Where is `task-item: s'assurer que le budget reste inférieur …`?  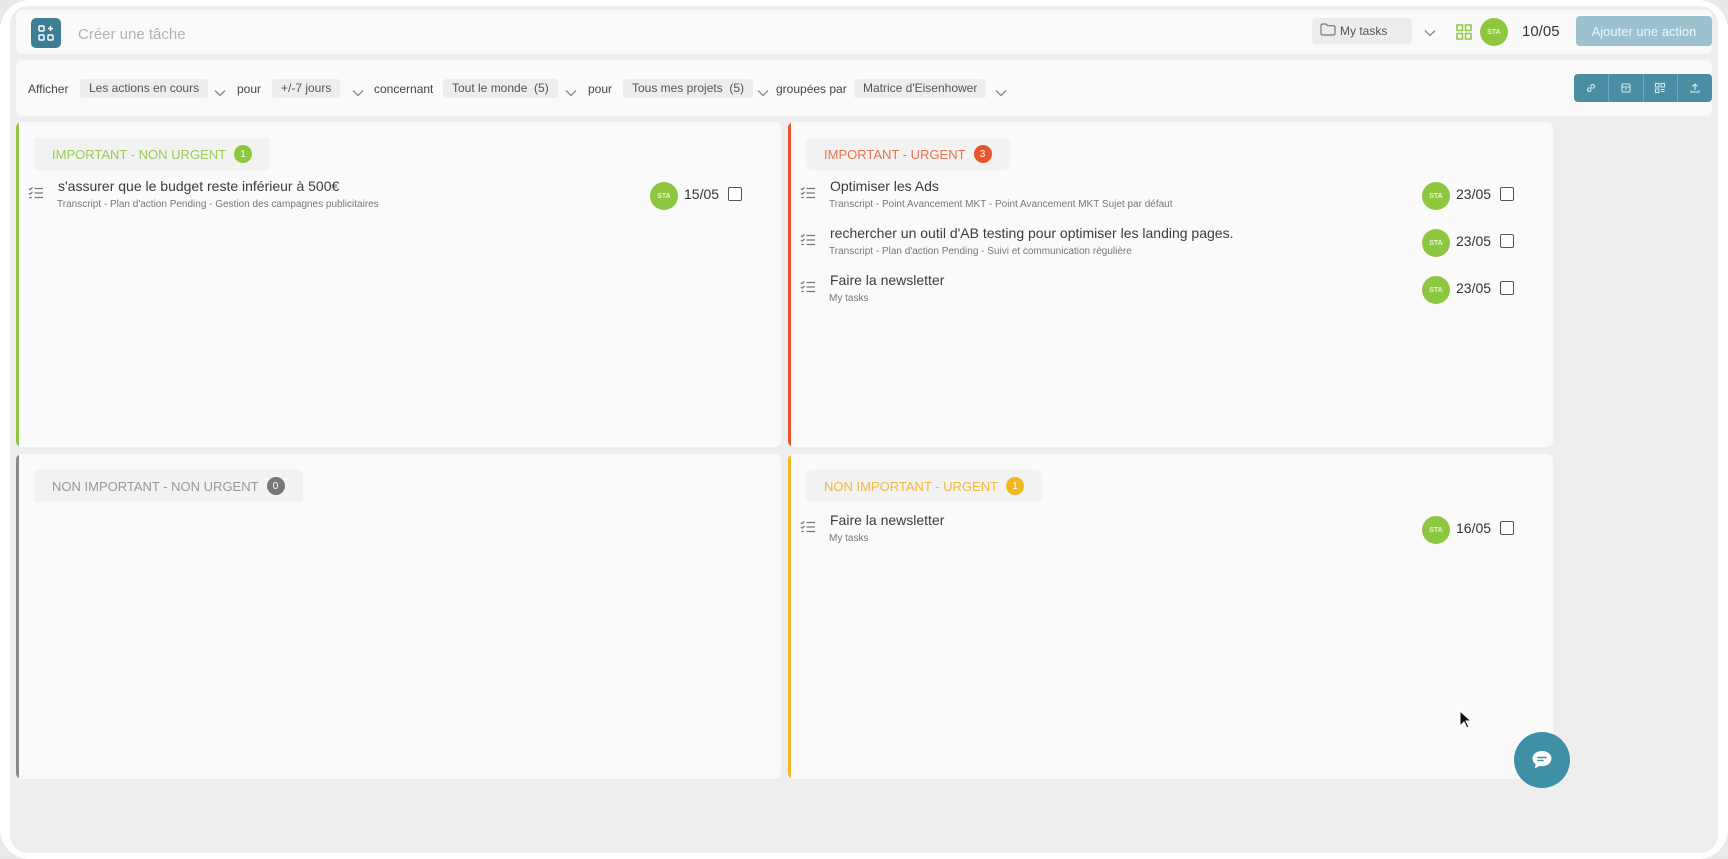
task-item: s'assurer que le budget reste inférieur … is located at coordinates (386, 198).